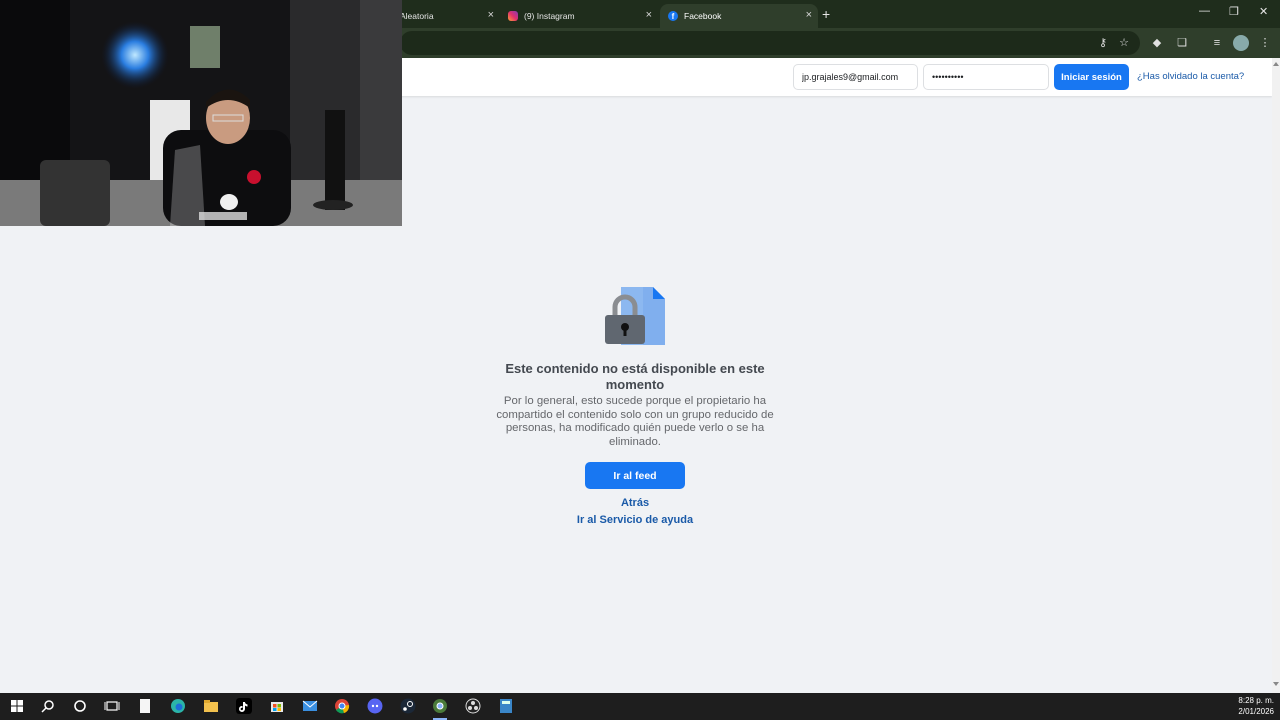 Image resolution: width=1280 pixels, height=720 pixels. I want to click on file-explorer-icon, so click(211, 706).